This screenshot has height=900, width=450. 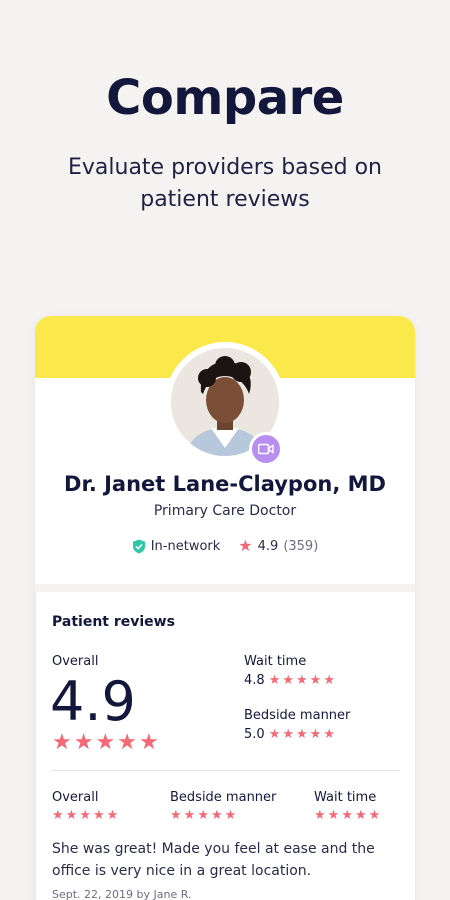 I want to click on review-overall-label: Overall, so click(x=75, y=797).